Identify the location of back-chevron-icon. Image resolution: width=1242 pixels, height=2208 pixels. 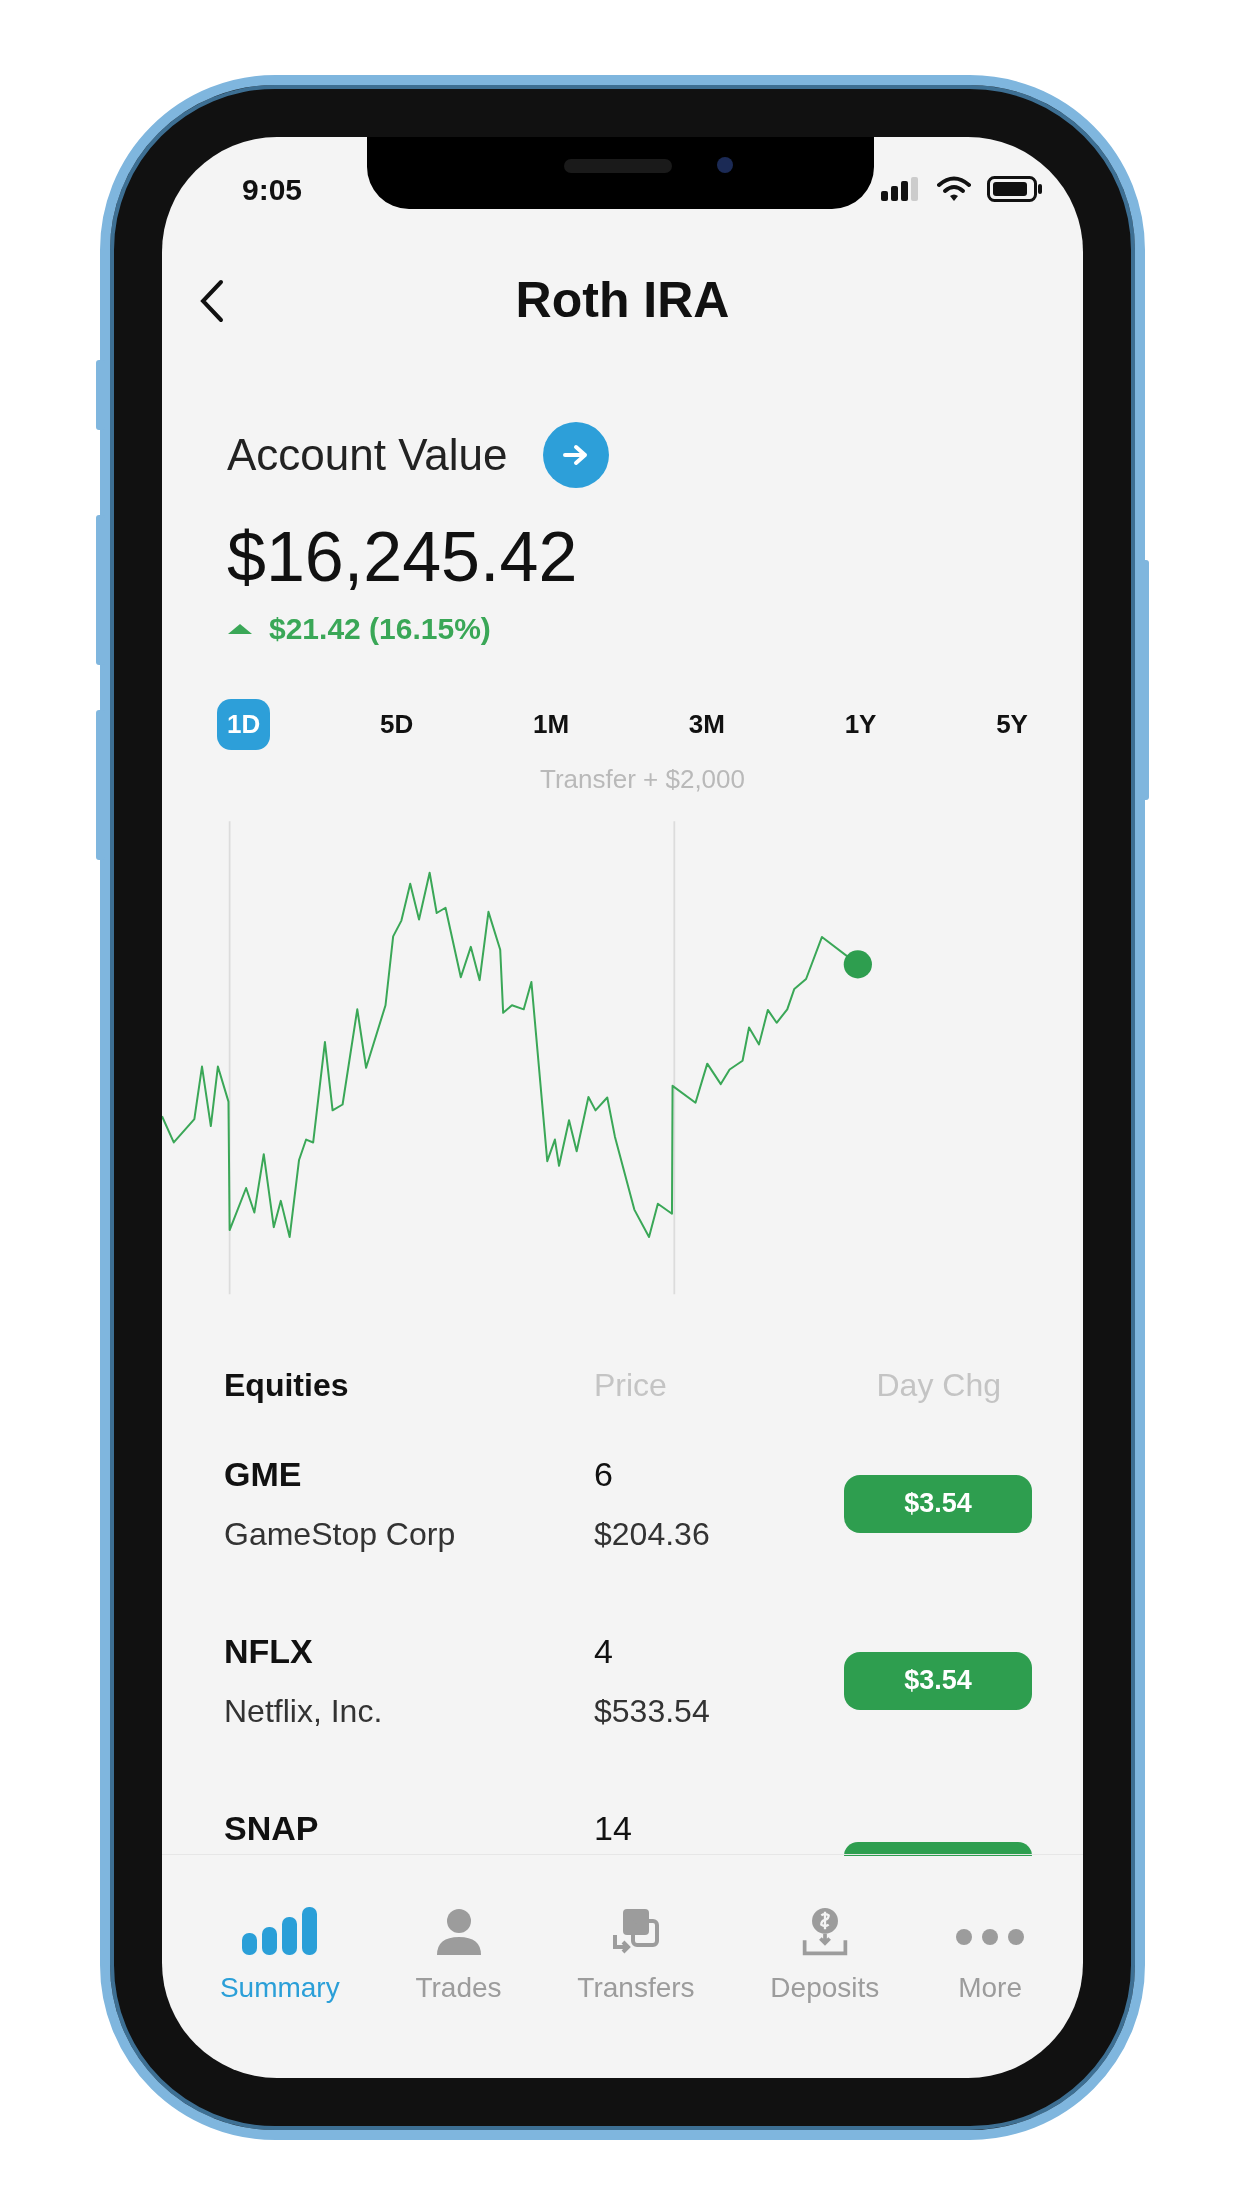
(212, 301).